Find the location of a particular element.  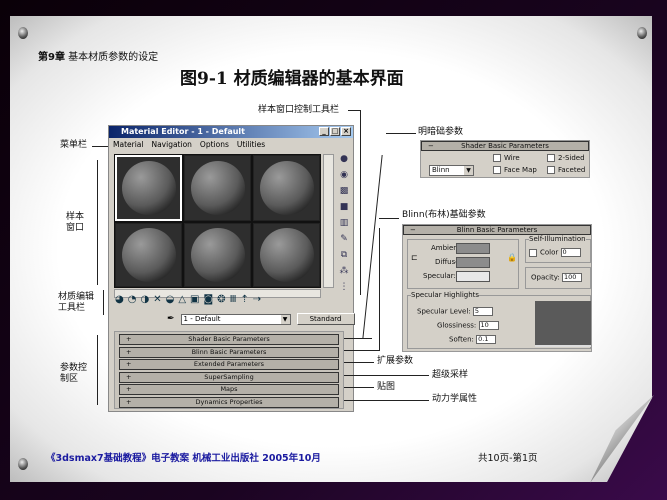

sample-control-toolbar: ● ◉ ▩ ■ ▥ ✎ ⧉ ⁂ ⋮ is located at coordinates (344, 224).